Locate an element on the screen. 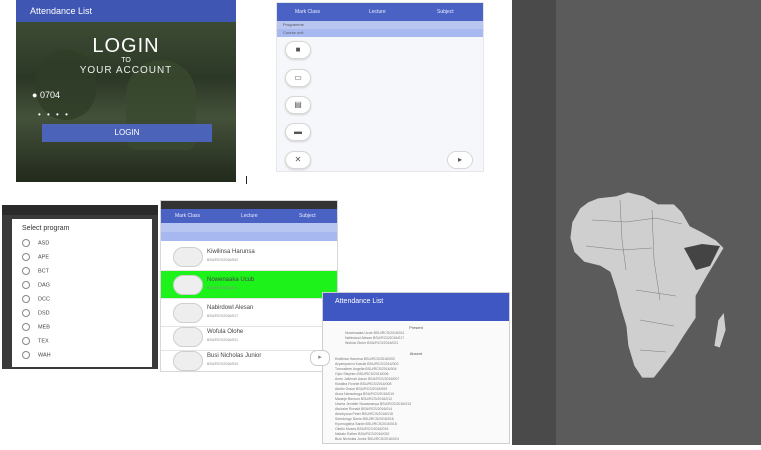  printer-icon: ▬ is located at coordinates (298, 132).